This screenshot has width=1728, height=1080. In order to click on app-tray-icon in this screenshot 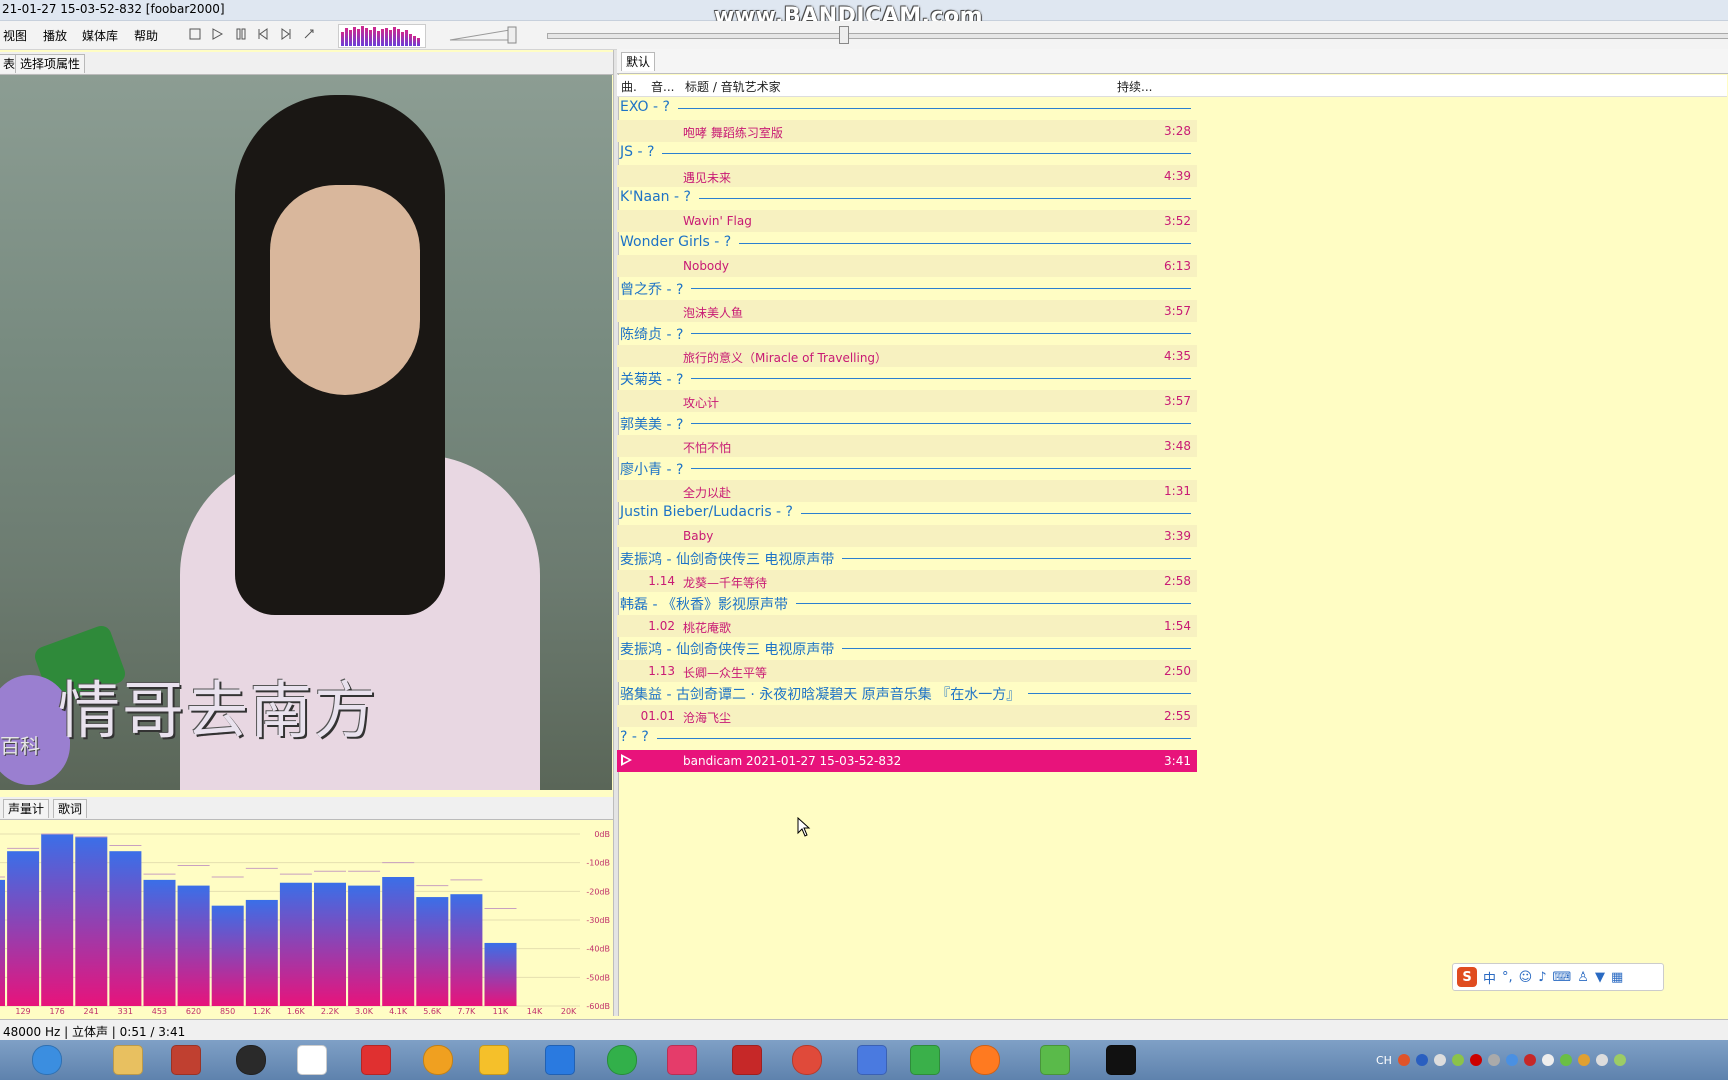, I will do `click(1457, 1060)`.